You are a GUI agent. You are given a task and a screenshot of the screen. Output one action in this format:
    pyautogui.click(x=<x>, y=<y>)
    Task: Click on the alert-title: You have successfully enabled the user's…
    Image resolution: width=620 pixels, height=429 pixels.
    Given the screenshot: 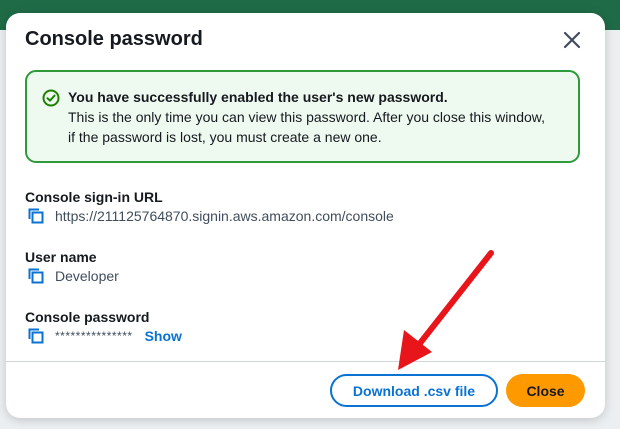 What is the action you would take?
    pyautogui.click(x=258, y=97)
    